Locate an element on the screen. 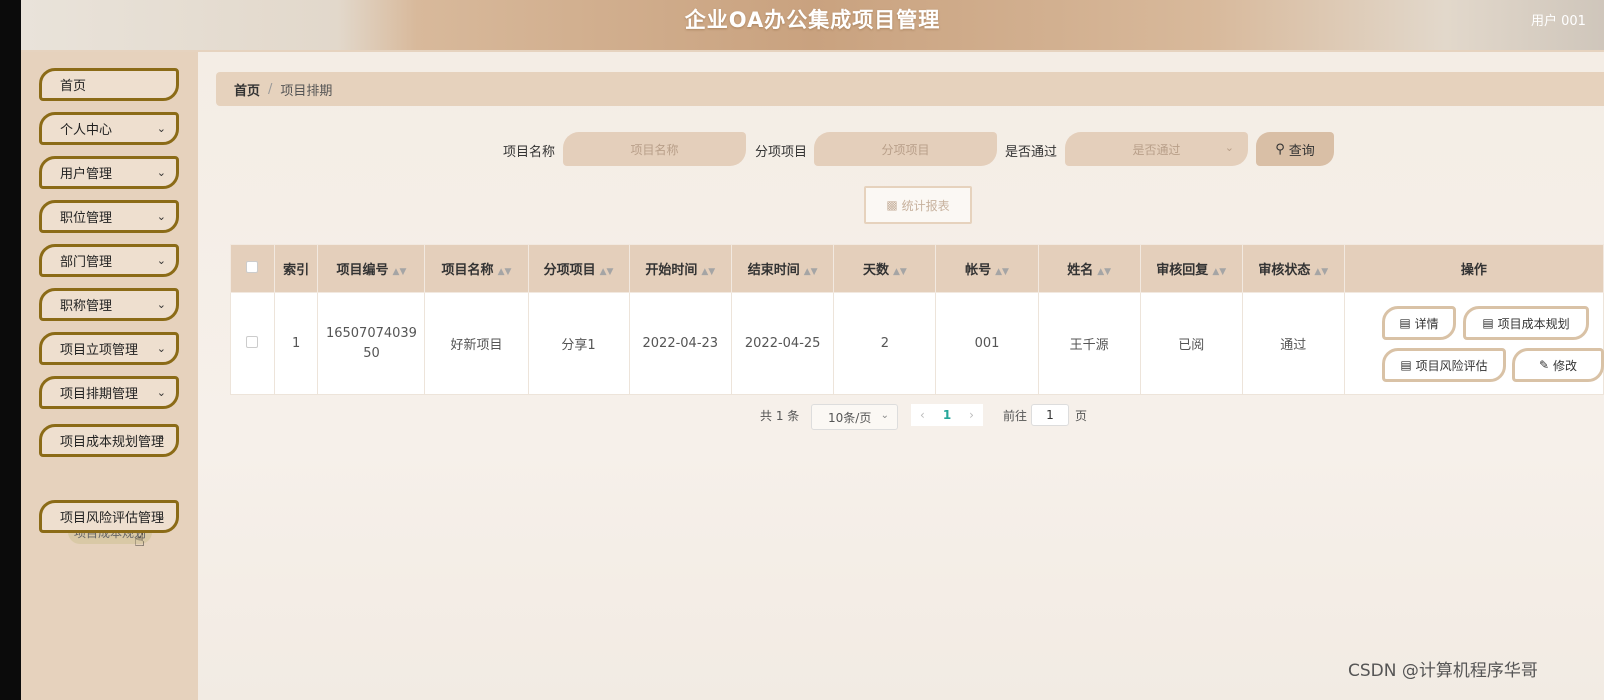 Image resolution: width=1604 pixels, height=700 pixels. column-header: 天数 ▲▼ is located at coordinates (885, 268).